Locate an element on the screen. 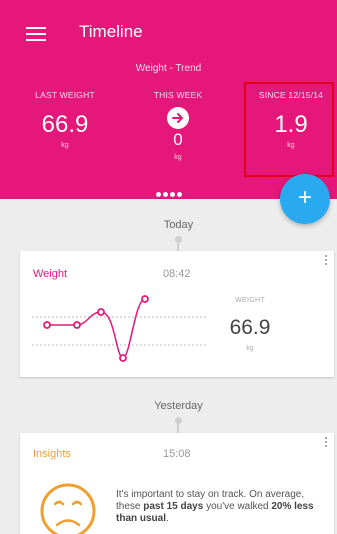  weight-card-title: Weight is located at coordinates (50, 274).